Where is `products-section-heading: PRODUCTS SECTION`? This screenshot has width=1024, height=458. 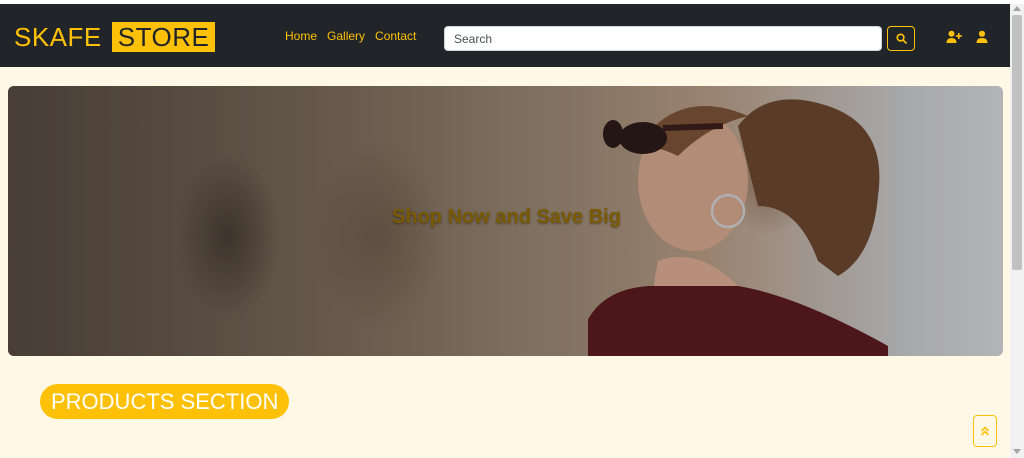 products-section-heading: PRODUCTS SECTION is located at coordinates (165, 401).